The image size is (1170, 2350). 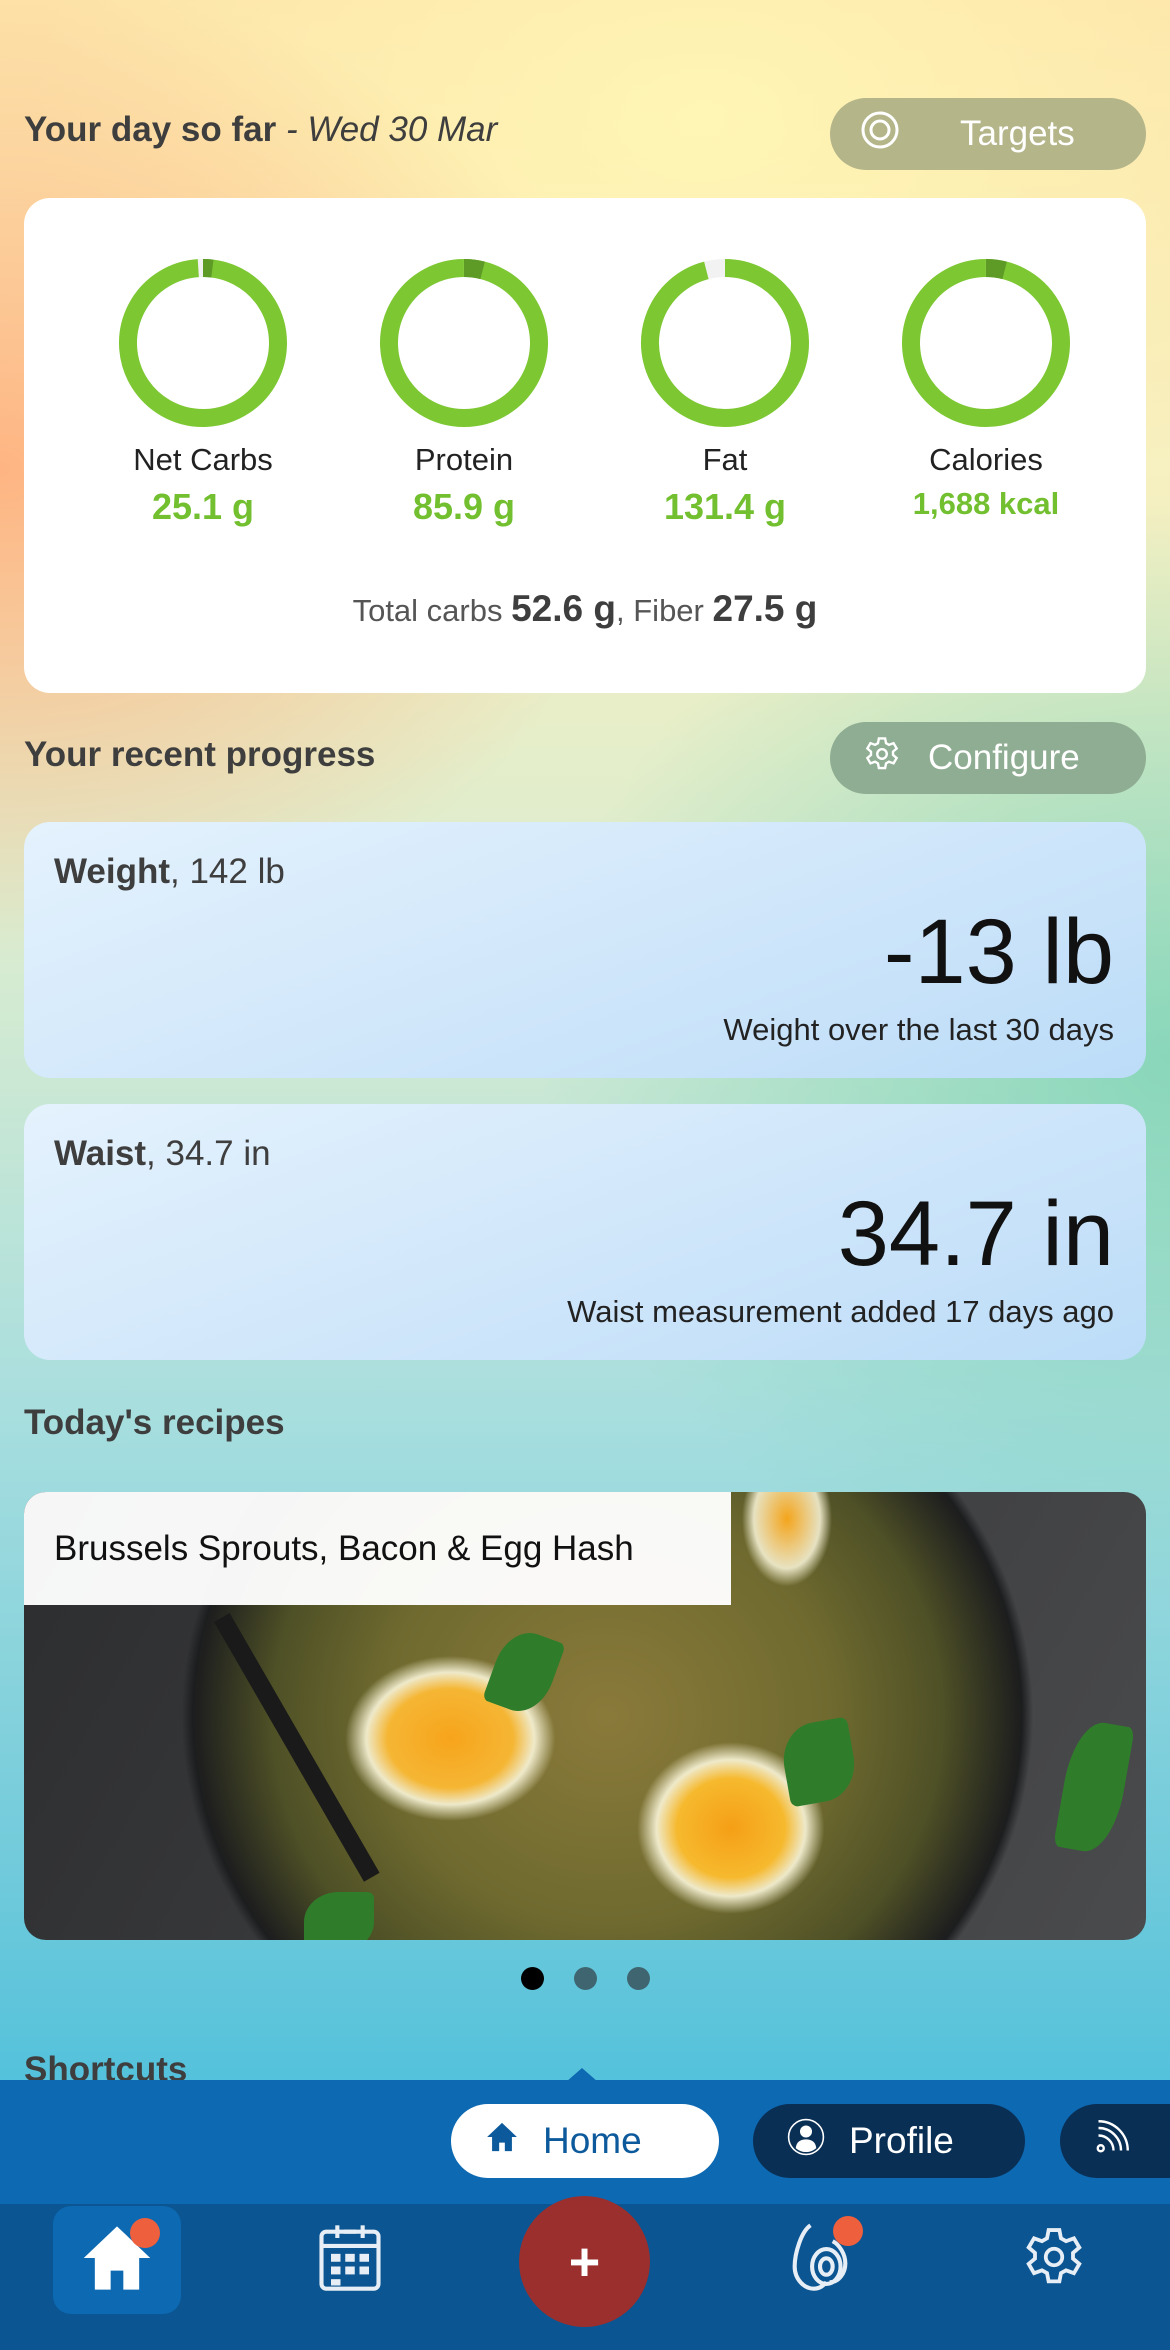 I want to click on fork-image-detail, so click(x=297, y=1747).